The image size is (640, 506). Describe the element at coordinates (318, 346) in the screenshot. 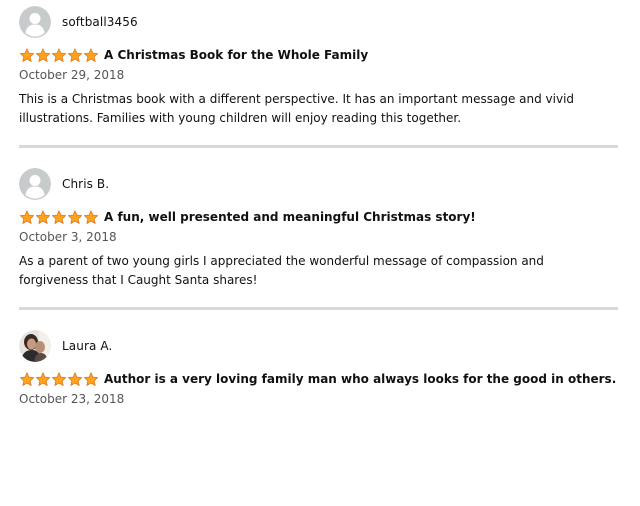

I see `reviewer-profile: Laura A.` at that location.